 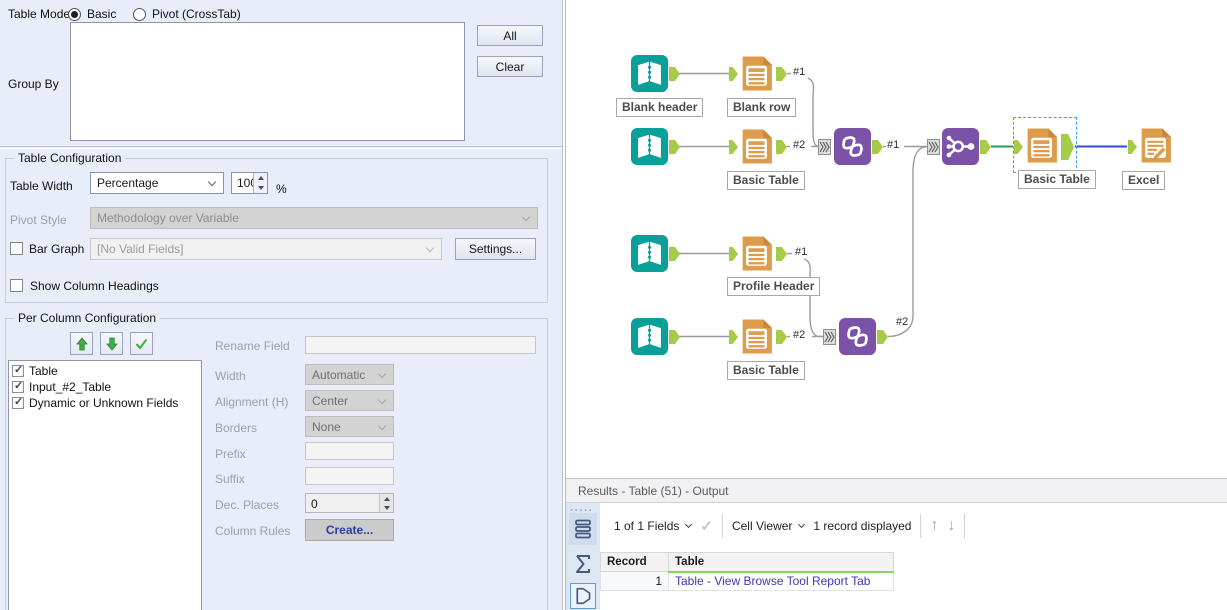 What do you see at coordinates (38, 220) in the screenshot?
I see `pivot-style-label: Pivot Style` at bounding box center [38, 220].